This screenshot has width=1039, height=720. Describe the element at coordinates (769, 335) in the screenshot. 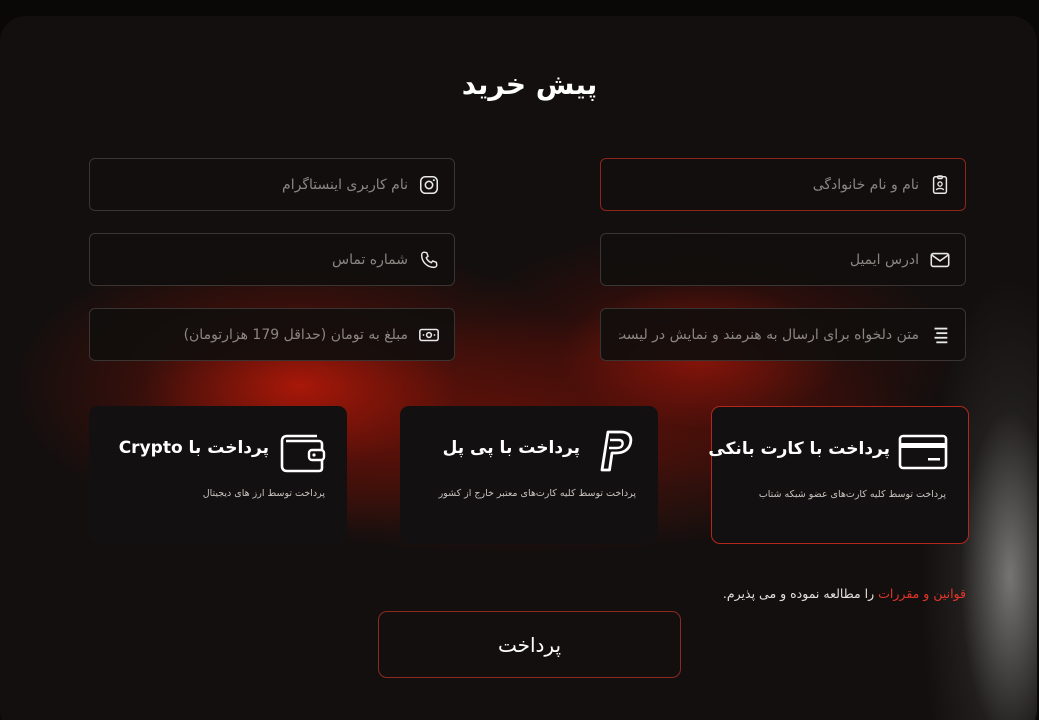

I see `message-input` at that location.